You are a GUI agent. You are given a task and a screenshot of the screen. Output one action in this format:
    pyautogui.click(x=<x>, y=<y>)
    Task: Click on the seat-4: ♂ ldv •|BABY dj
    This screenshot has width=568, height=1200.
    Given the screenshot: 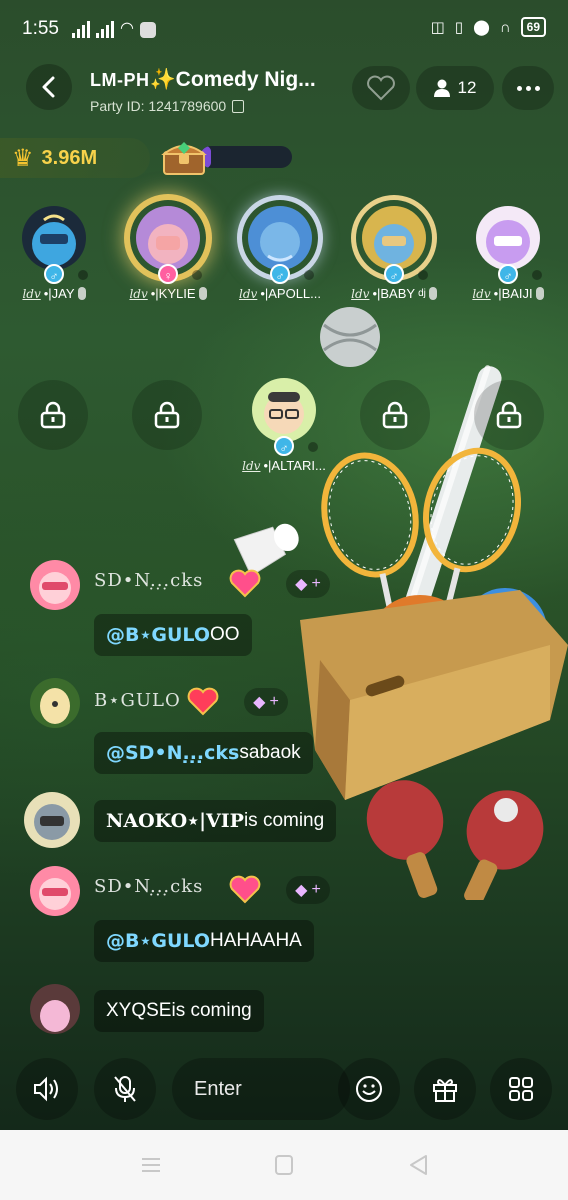 What is the action you would take?
    pyautogui.click(x=394, y=250)
    